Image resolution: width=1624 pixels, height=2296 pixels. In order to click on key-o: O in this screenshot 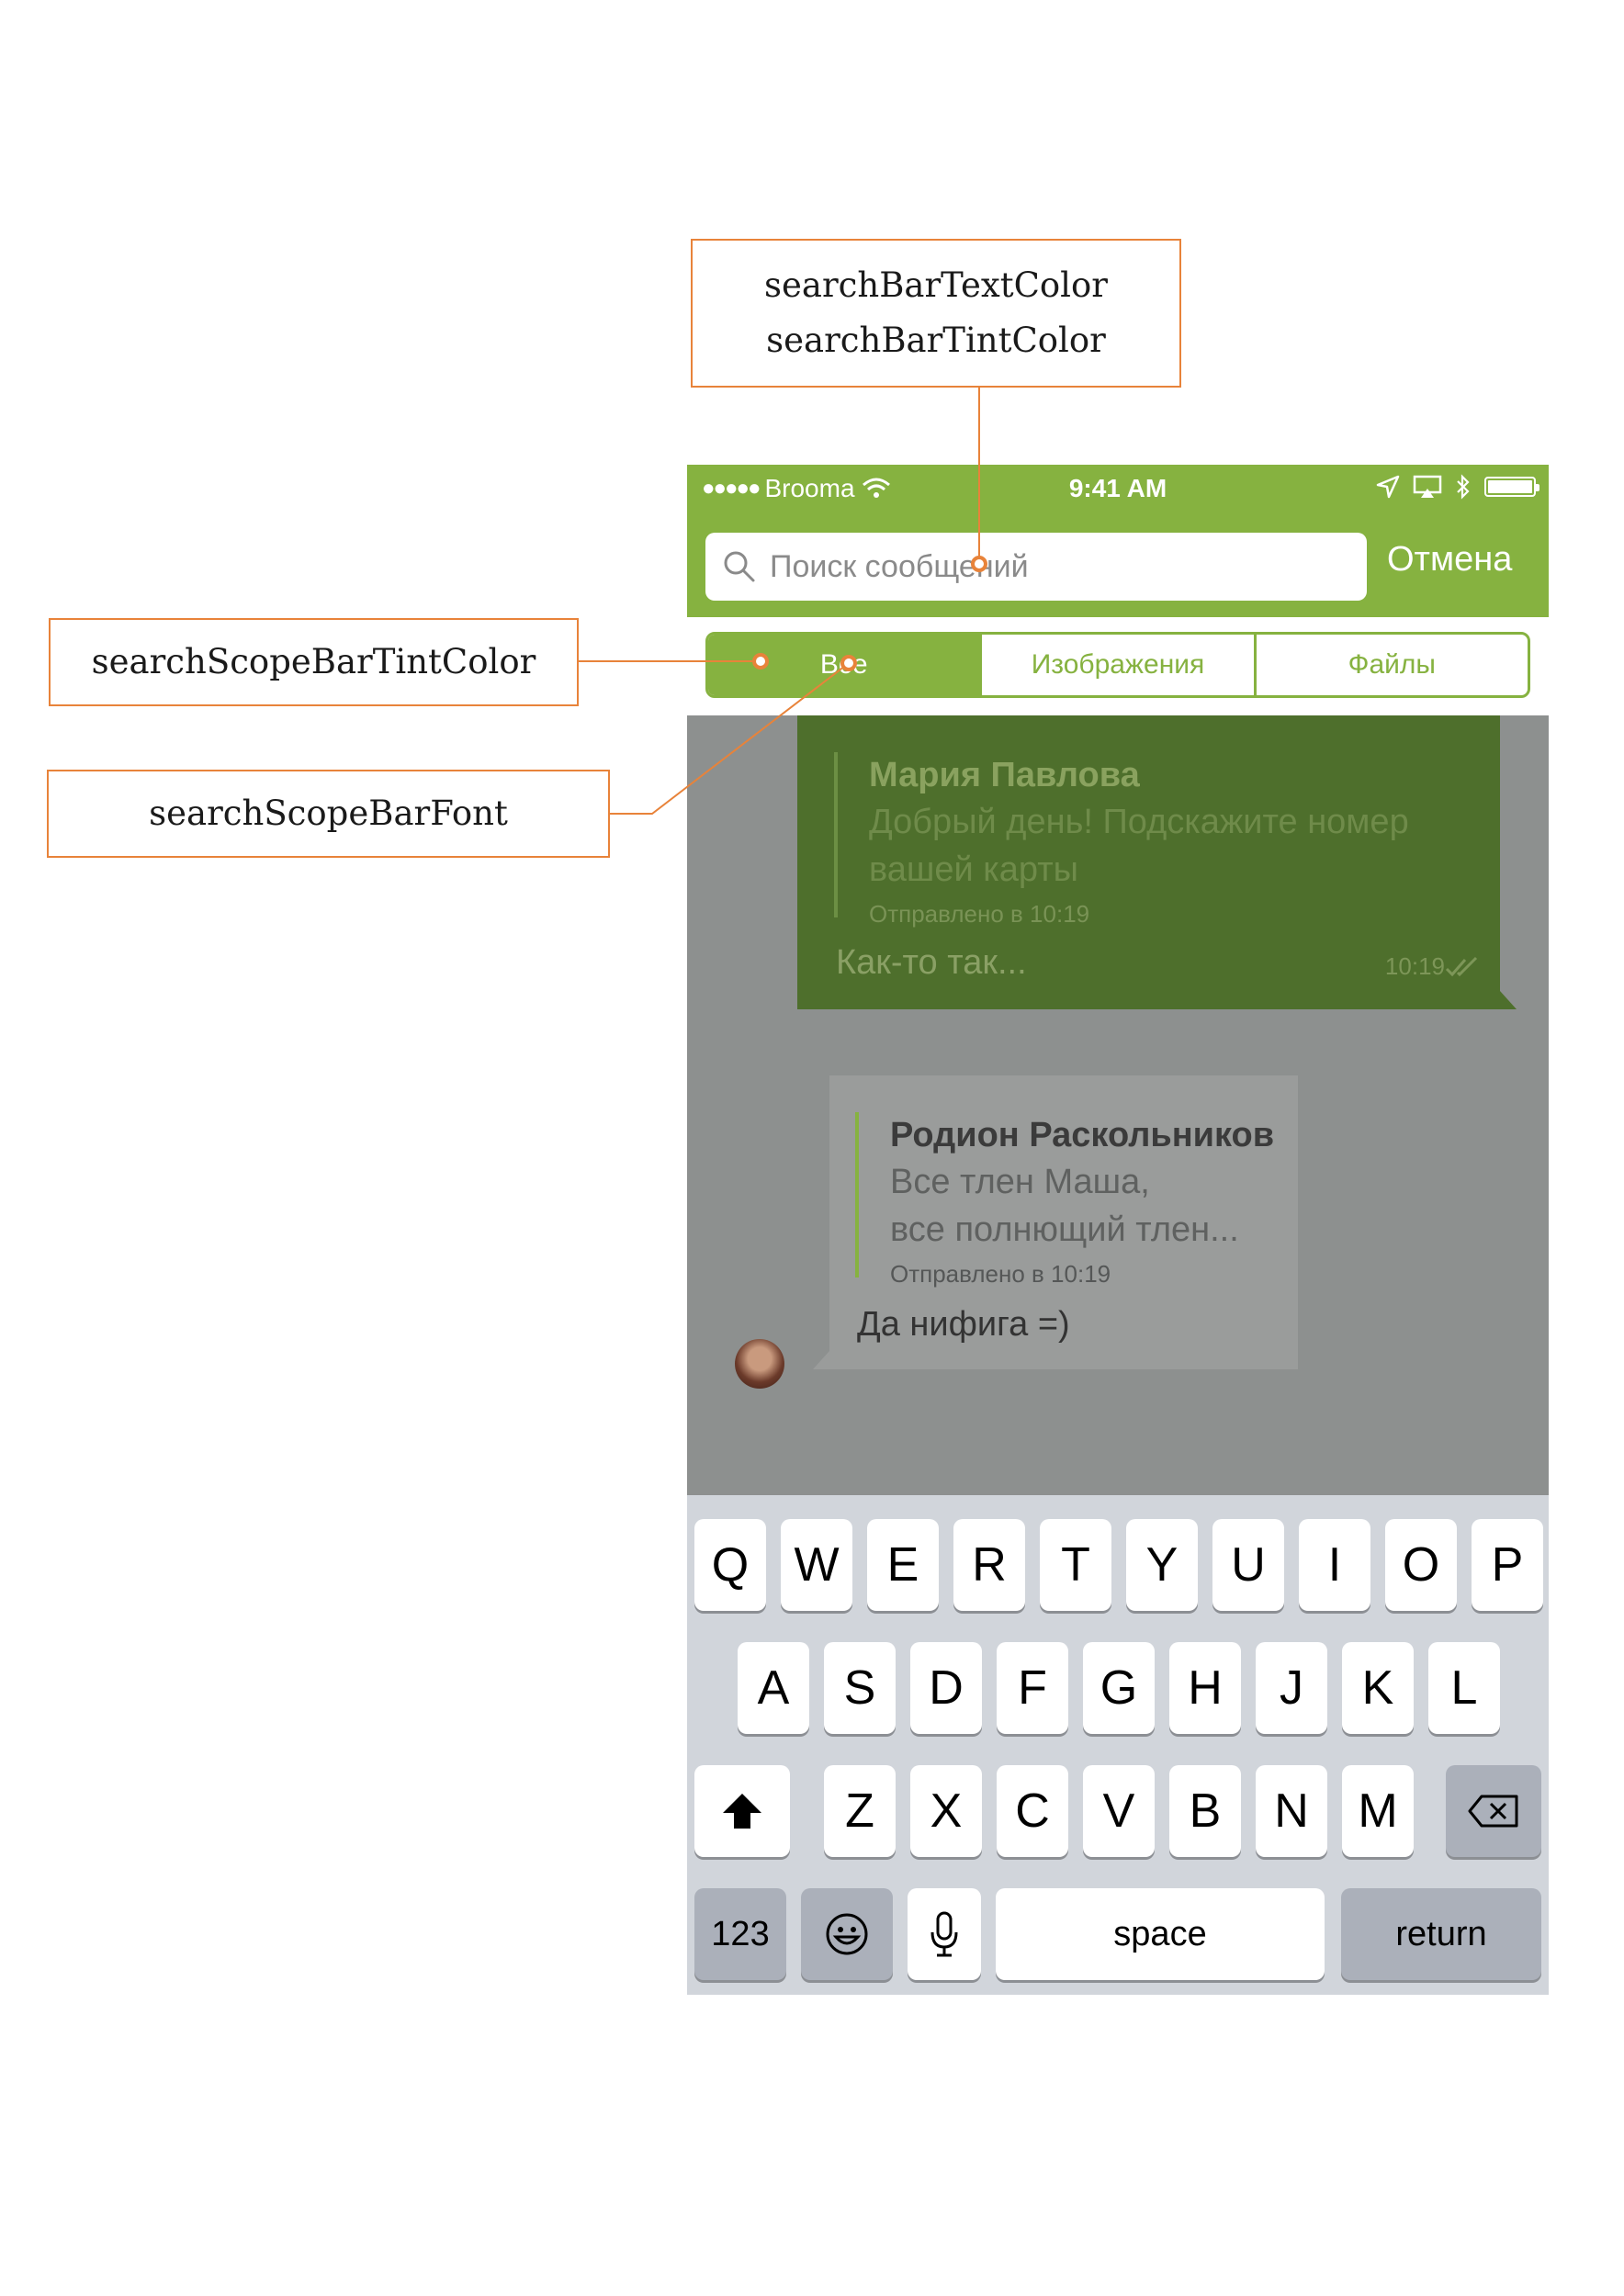, I will do `click(1421, 1565)`.